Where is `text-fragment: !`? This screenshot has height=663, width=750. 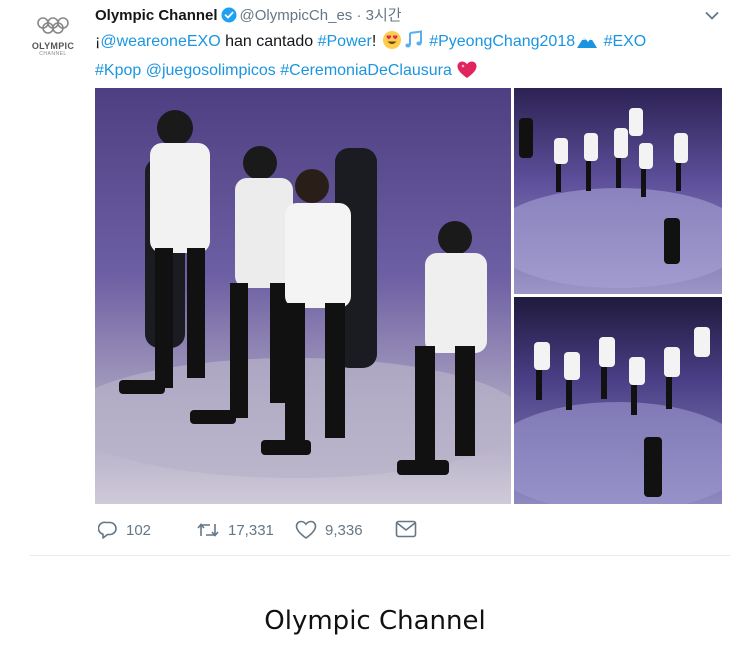
text-fragment: ! is located at coordinates (376, 41).